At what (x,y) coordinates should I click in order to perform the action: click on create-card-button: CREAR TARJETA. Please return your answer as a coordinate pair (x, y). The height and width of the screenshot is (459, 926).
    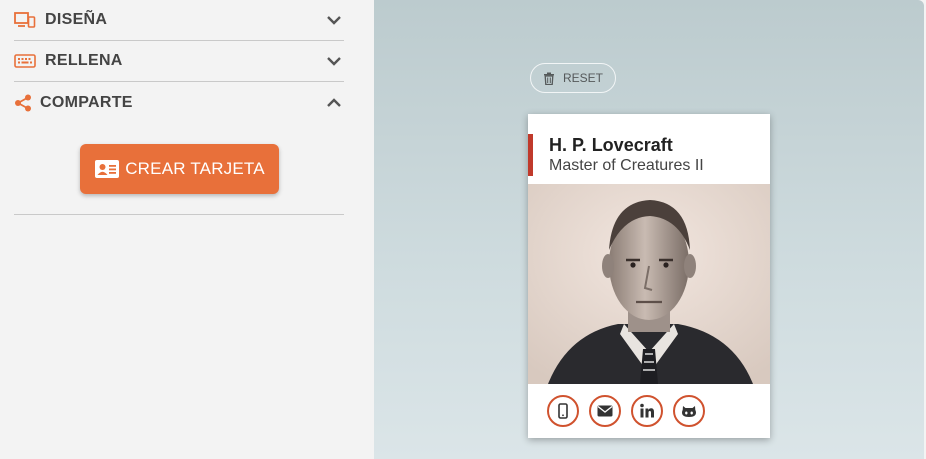
    Looking at the image, I should click on (179, 169).